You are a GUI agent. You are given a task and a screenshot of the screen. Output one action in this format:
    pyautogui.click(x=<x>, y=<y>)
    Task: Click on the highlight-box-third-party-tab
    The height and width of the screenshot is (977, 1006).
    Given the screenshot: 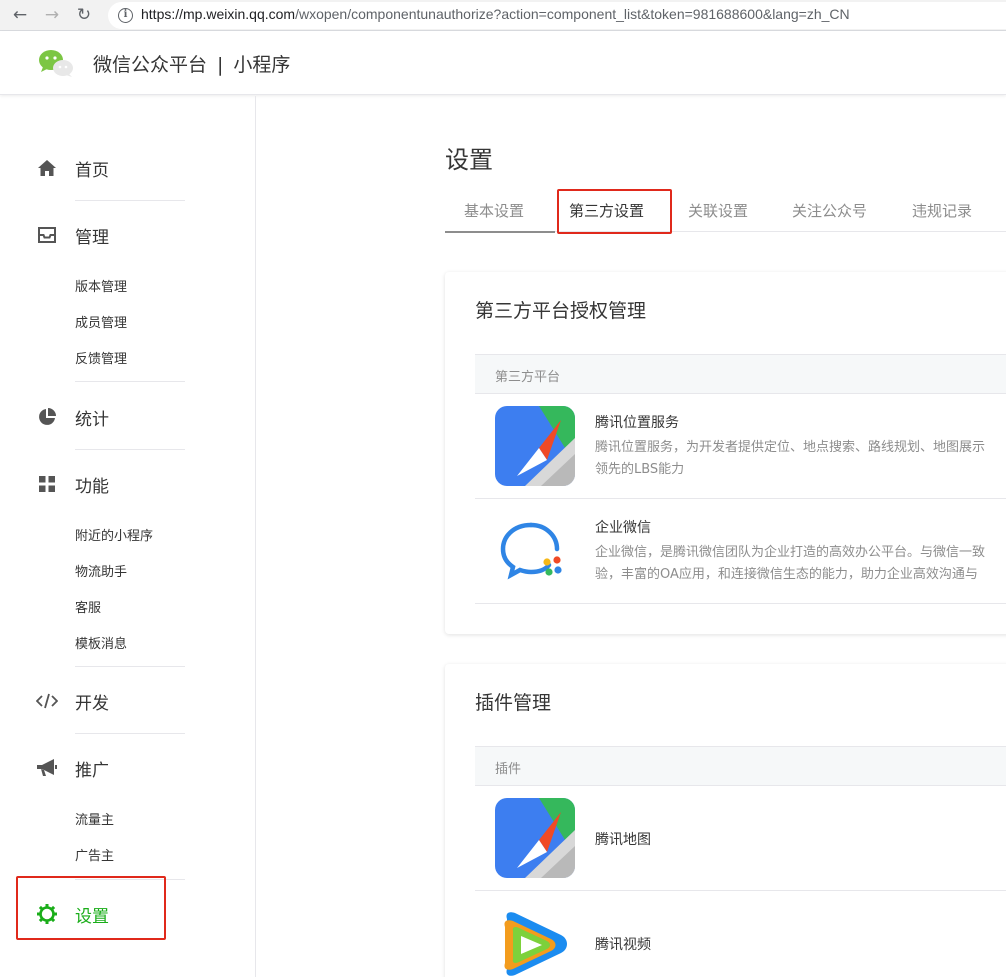 What is the action you would take?
    pyautogui.click(x=614, y=211)
    